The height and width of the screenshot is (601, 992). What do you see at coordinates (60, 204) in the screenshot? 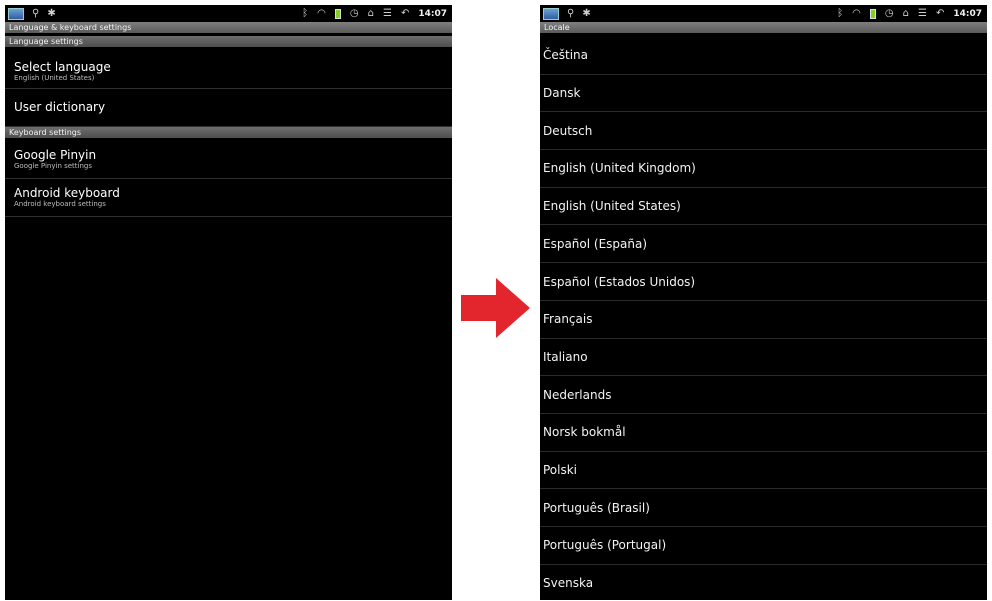
I see `item-subtitle: Android keyboard settings` at bounding box center [60, 204].